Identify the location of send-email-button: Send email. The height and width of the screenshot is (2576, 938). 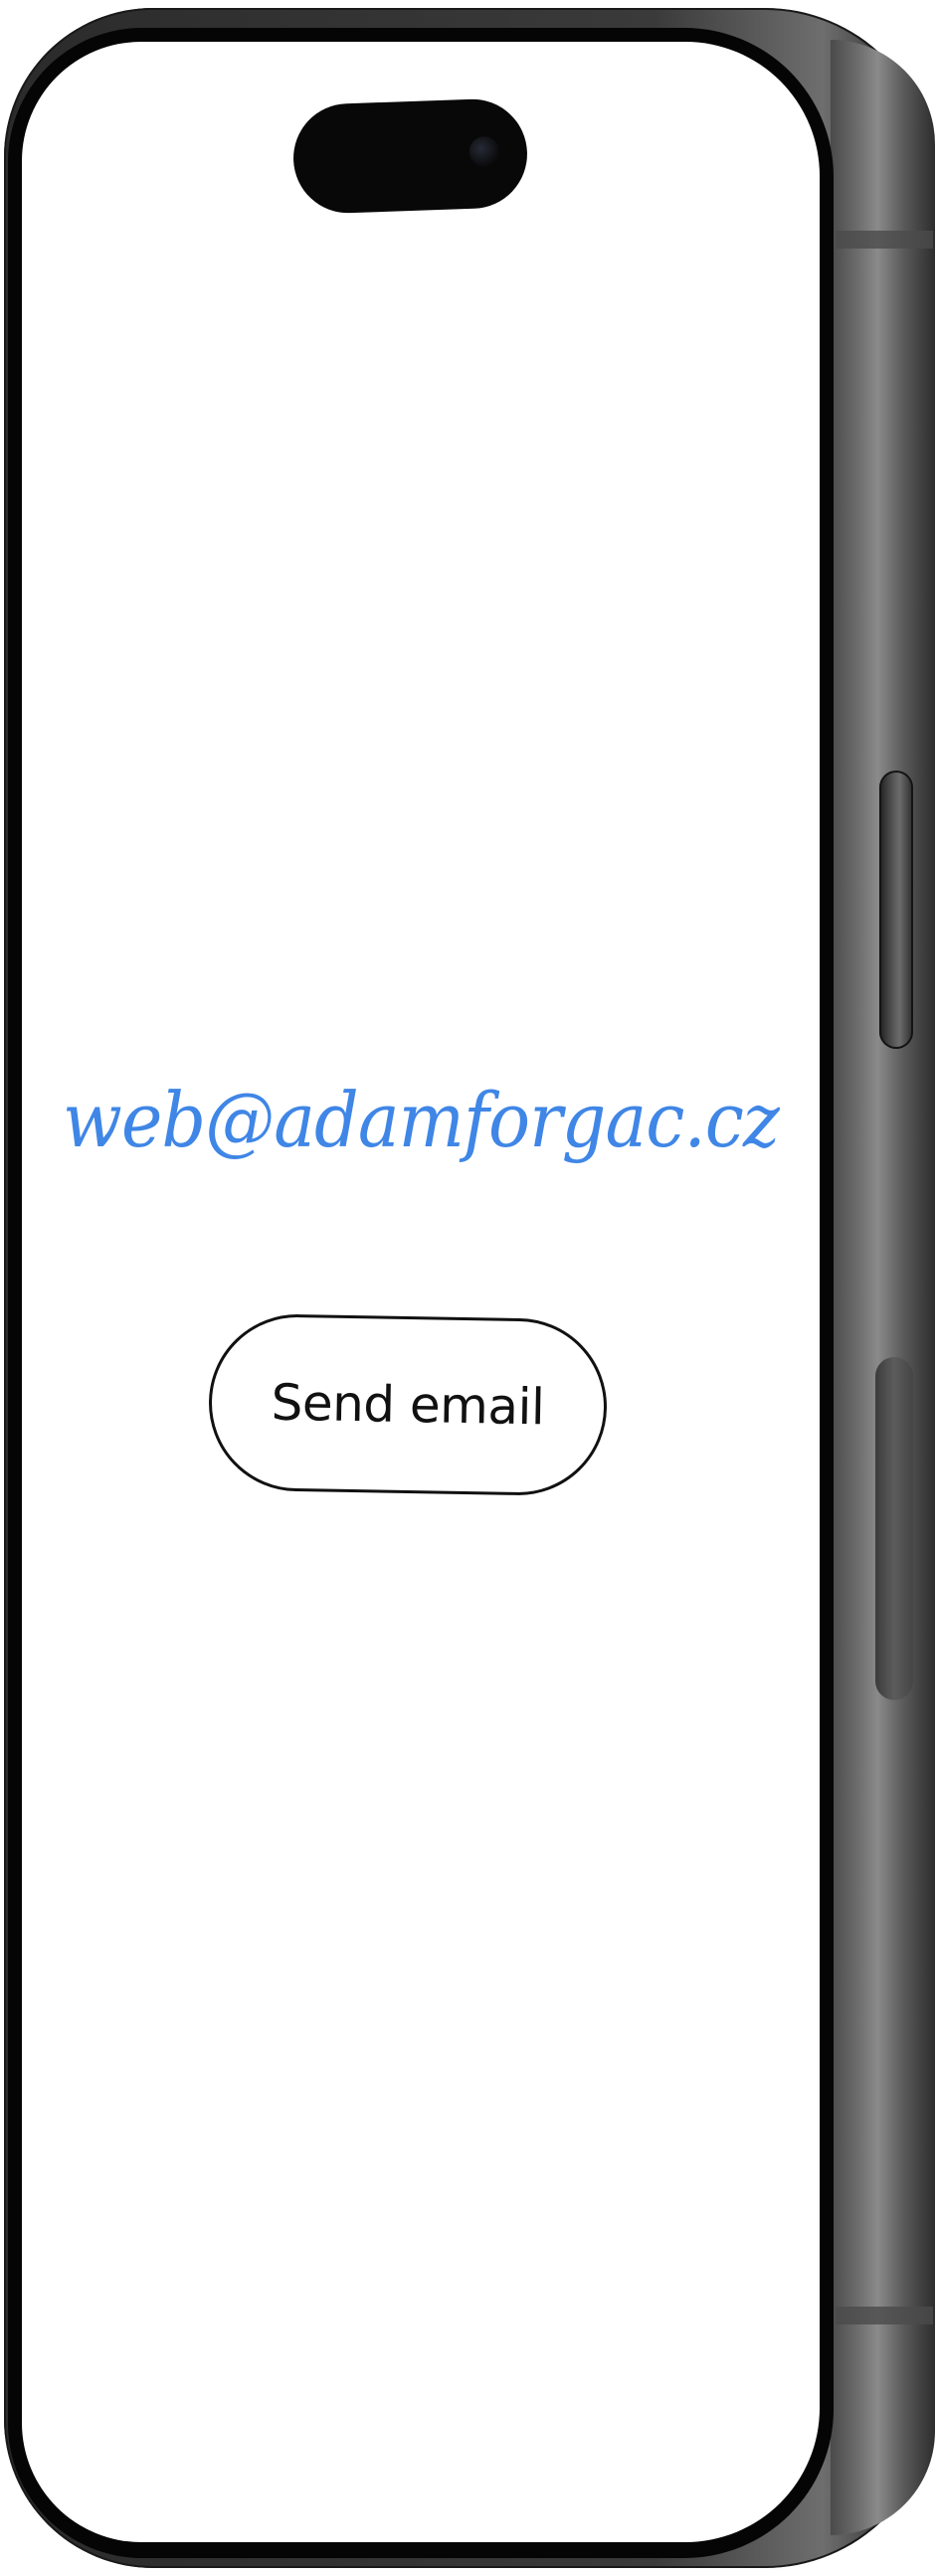
(408, 1404).